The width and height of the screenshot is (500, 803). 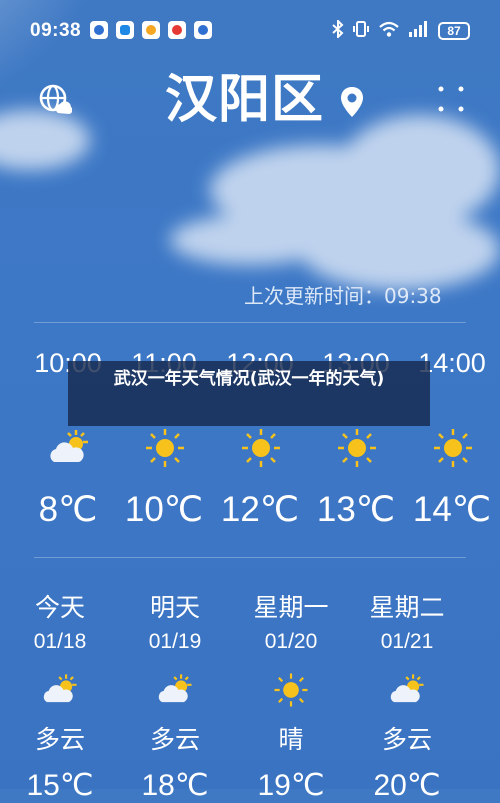 What do you see at coordinates (60, 785) in the screenshot?
I see `day-temp: 15℃` at bounding box center [60, 785].